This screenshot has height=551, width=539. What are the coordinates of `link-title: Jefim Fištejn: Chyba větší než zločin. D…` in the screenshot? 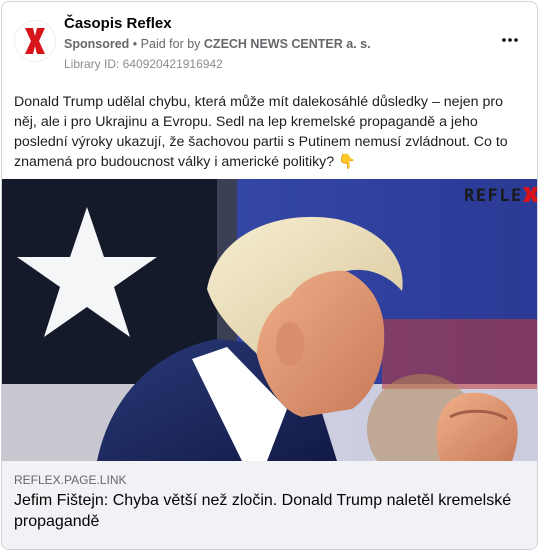 It's located at (269, 511).